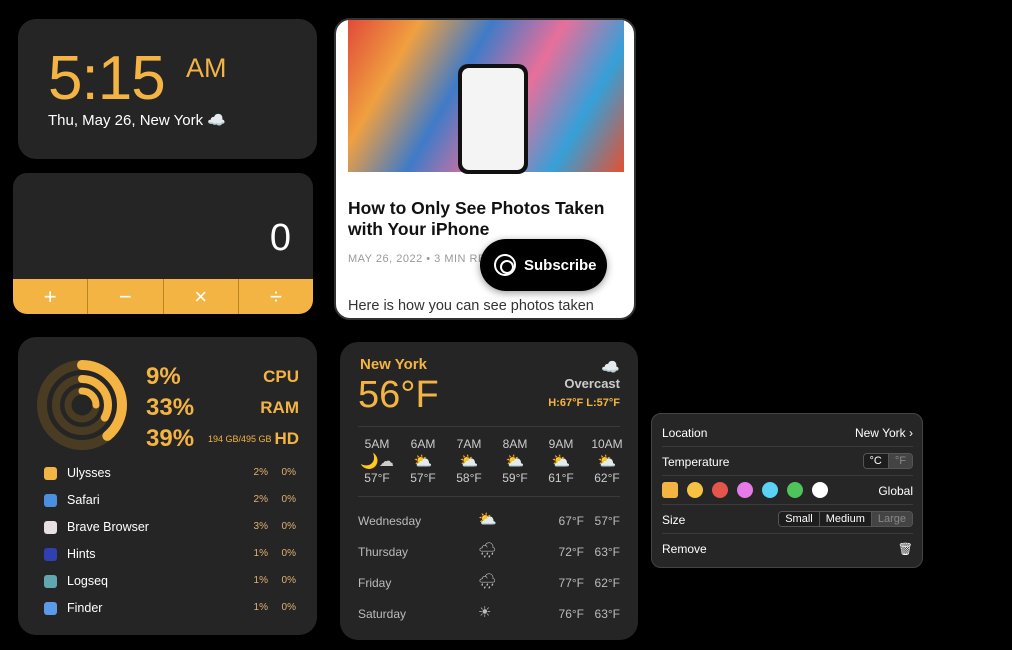  What do you see at coordinates (515, 444) in the screenshot?
I see `hour-time: 8AM` at bounding box center [515, 444].